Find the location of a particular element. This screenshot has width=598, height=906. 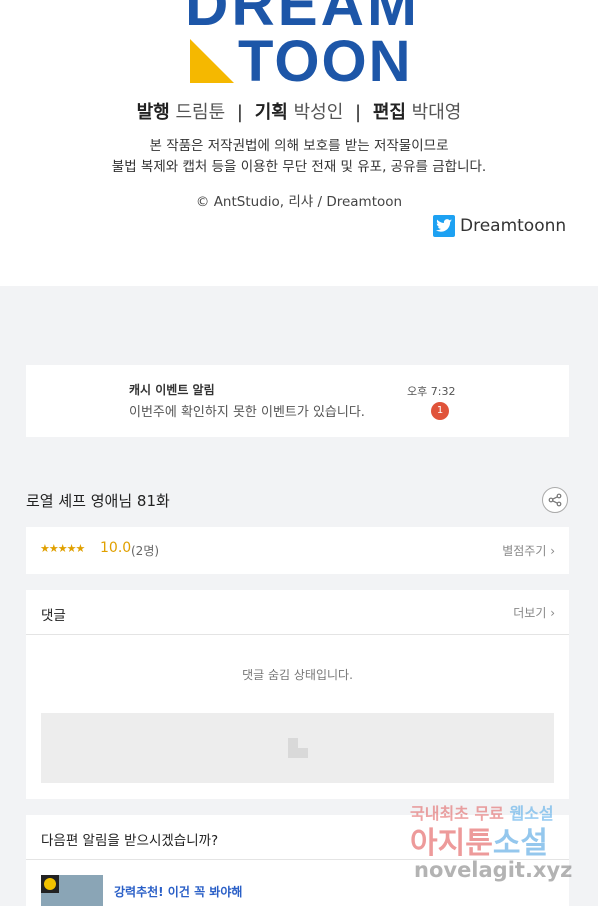

rating-score: 10.0 is located at coordinates (116, 548).